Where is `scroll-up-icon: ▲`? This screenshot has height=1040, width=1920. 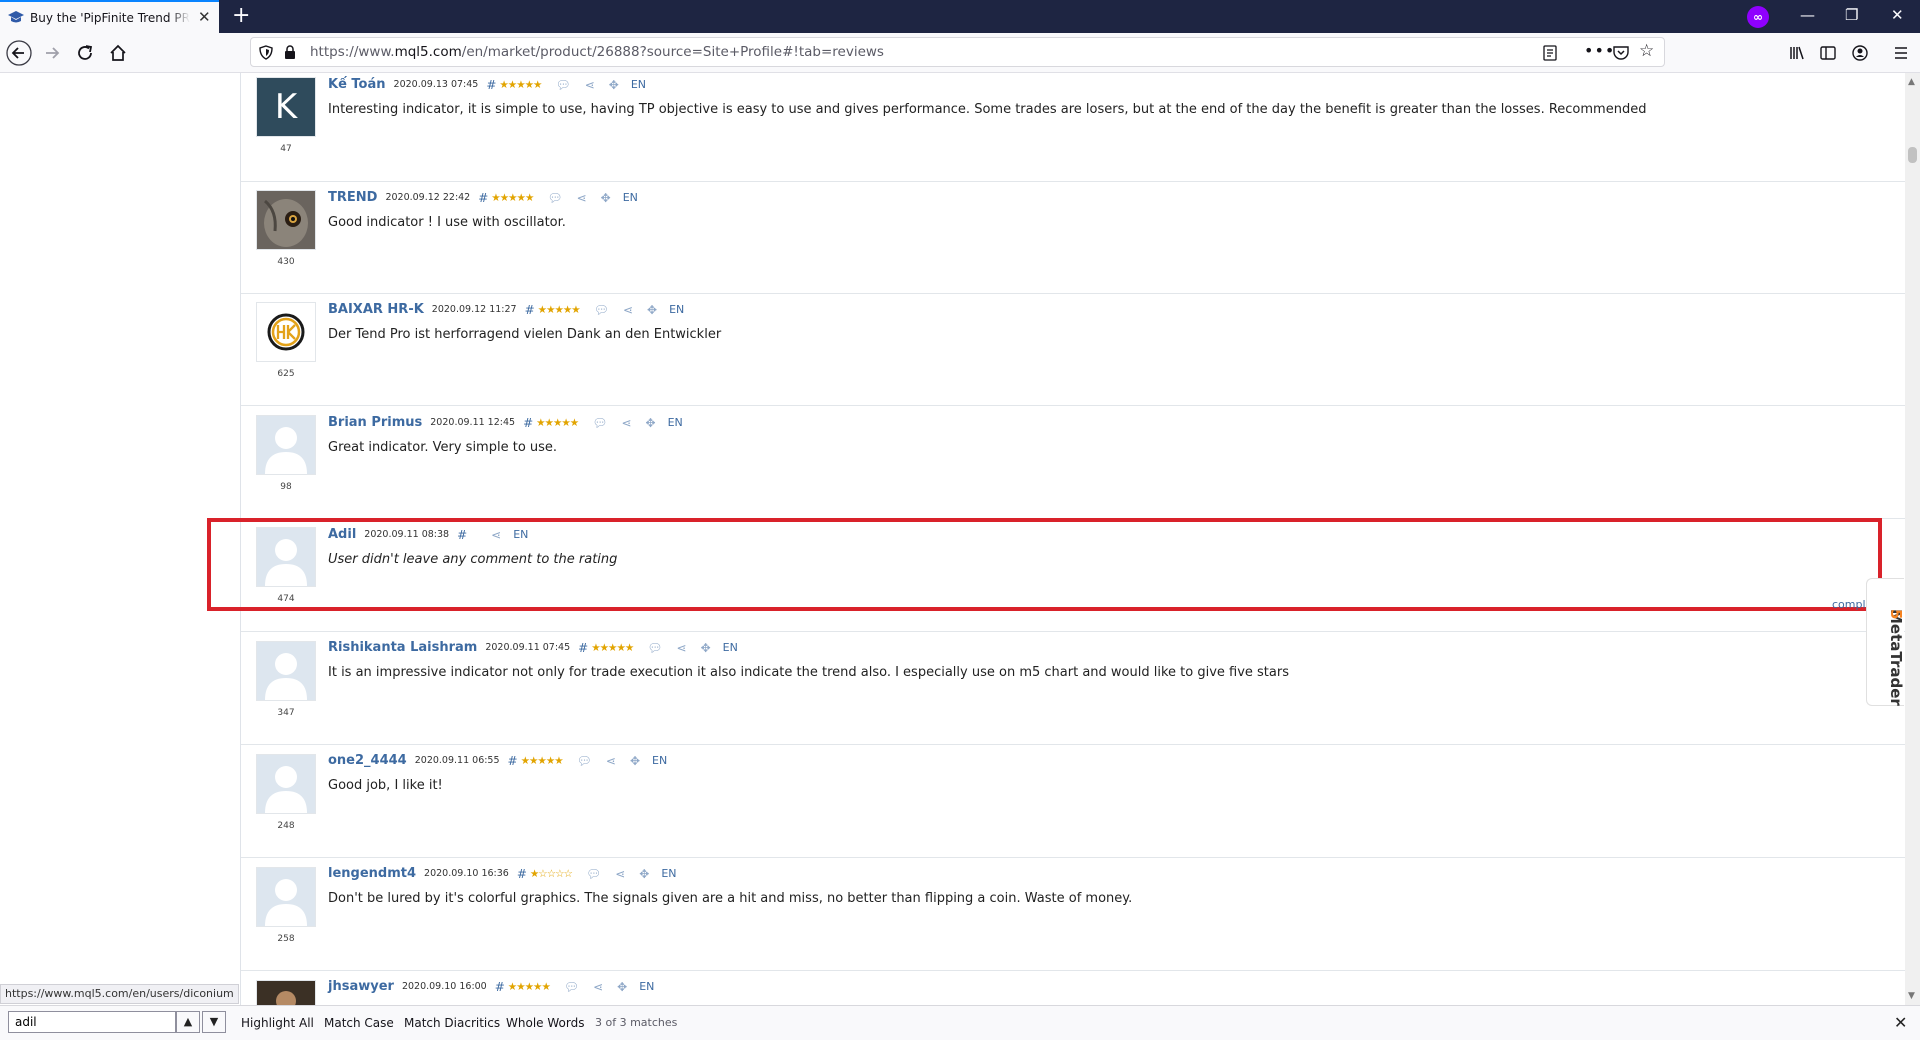
scroll-up-icon: ▲ is located at coordinates (1911, 82).